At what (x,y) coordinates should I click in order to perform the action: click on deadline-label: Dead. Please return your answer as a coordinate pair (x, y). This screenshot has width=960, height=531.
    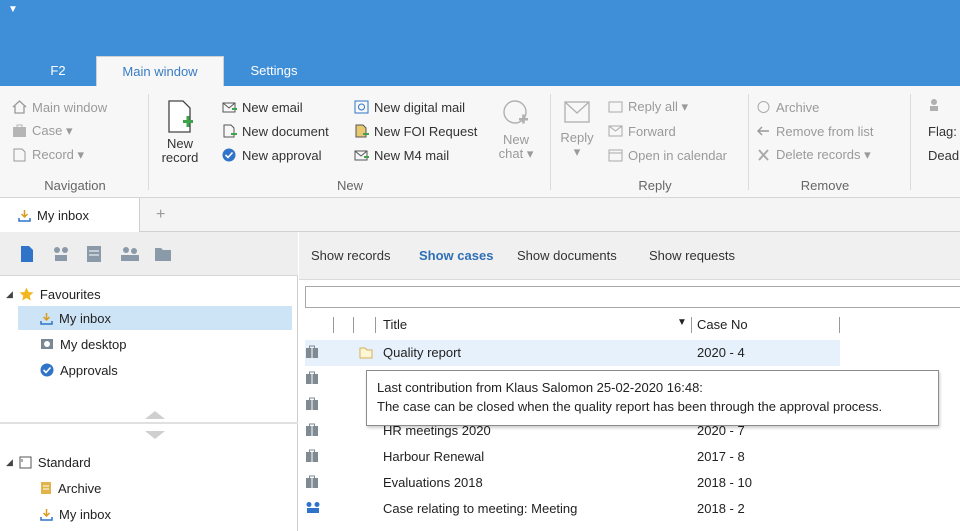
    Looking at the image, I should click on (943, 155).